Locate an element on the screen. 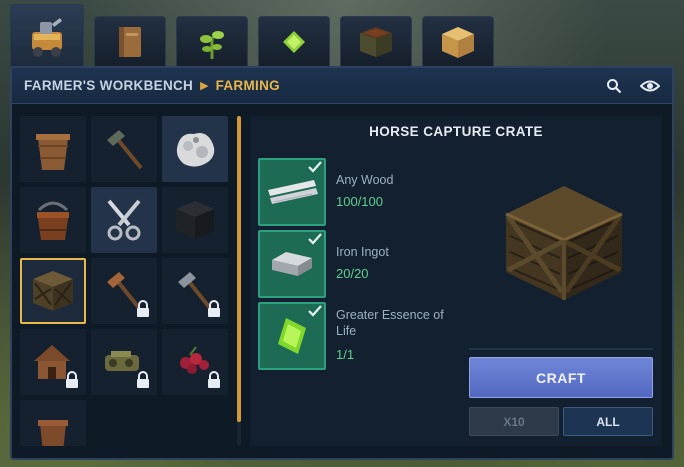 The height and width of the screenshot is (467, 684). craft-x10-button: X10 is located at coordinates (514, 421).